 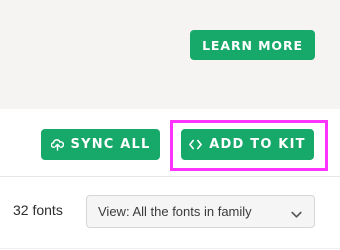 I want to click on learn-more-label: LEARN MORE, so click(x=252, y=45).